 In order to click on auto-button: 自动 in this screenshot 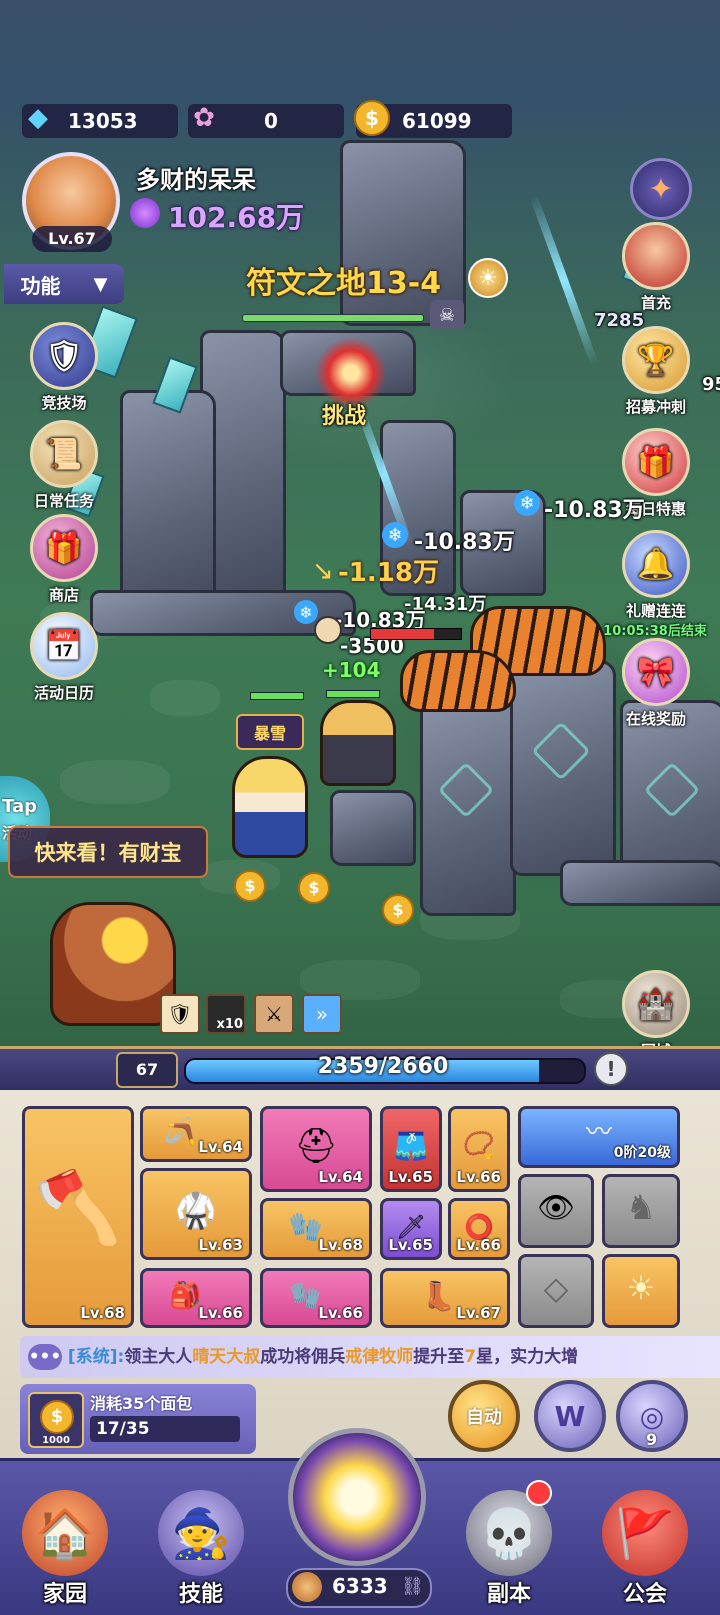, I will do `click(484, 1416)`.